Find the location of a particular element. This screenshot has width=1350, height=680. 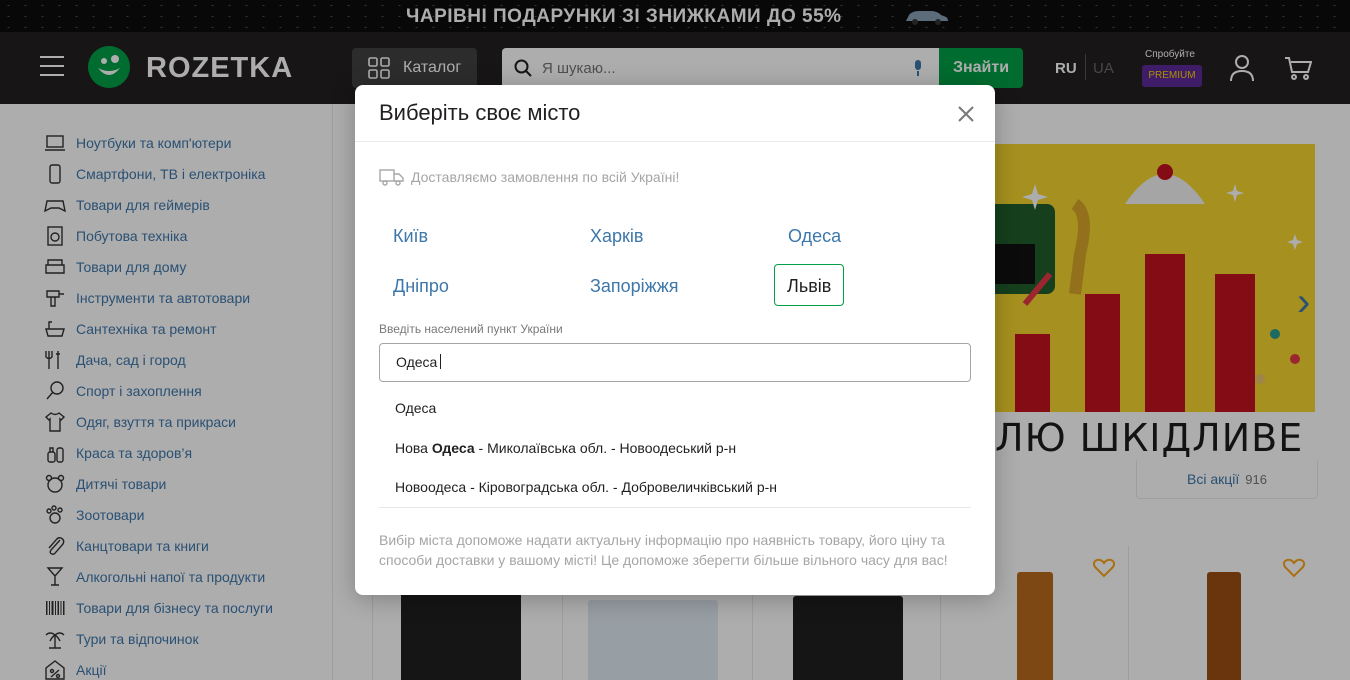

modal-title: Виберіть своє місто is located at coordinates (480, 112).